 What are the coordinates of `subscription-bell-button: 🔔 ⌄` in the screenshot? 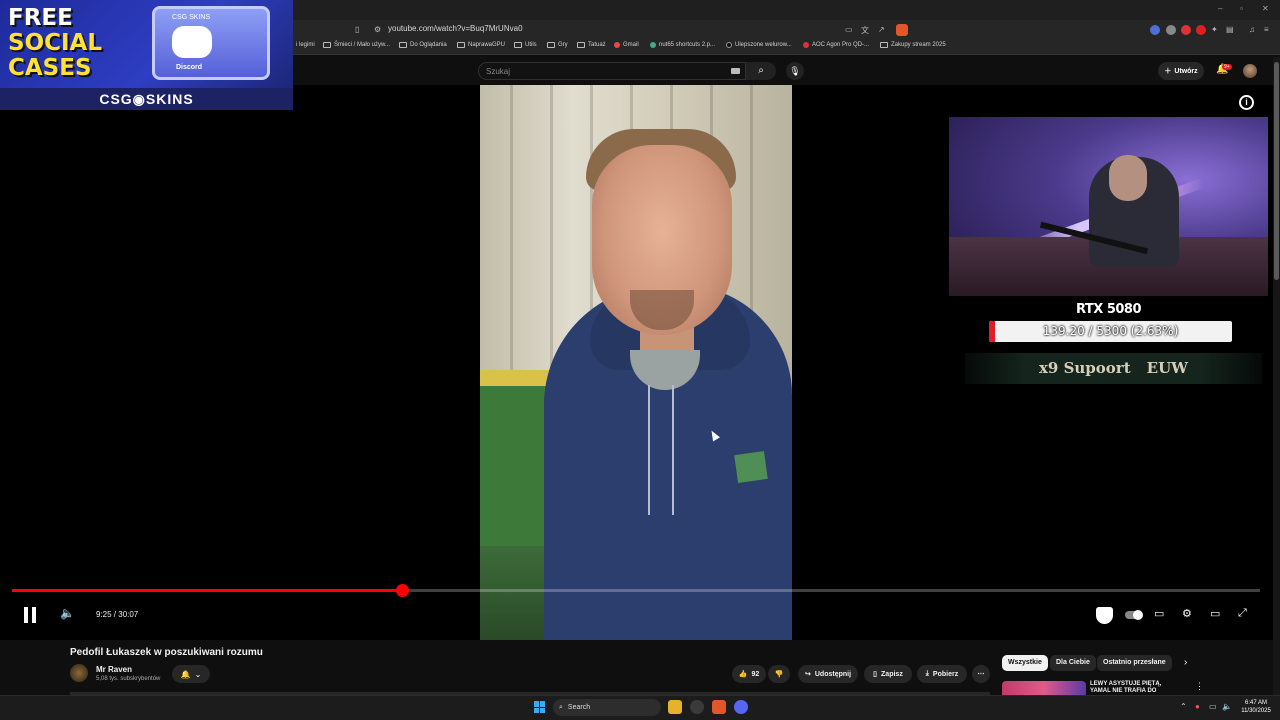 It's located at (191, 674).